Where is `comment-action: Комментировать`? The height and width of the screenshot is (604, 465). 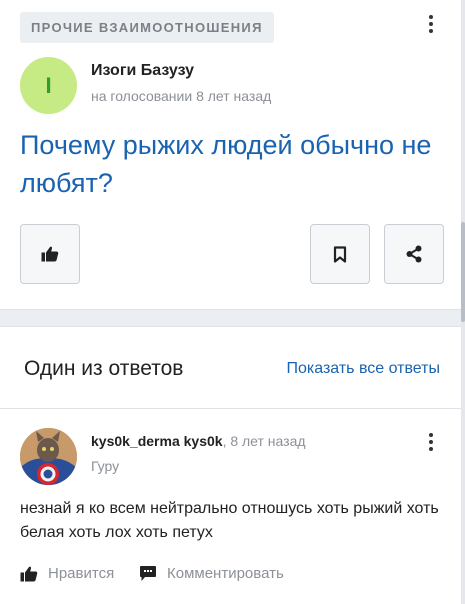
comment-action: Комментировать is located at coordinates (211, 573).